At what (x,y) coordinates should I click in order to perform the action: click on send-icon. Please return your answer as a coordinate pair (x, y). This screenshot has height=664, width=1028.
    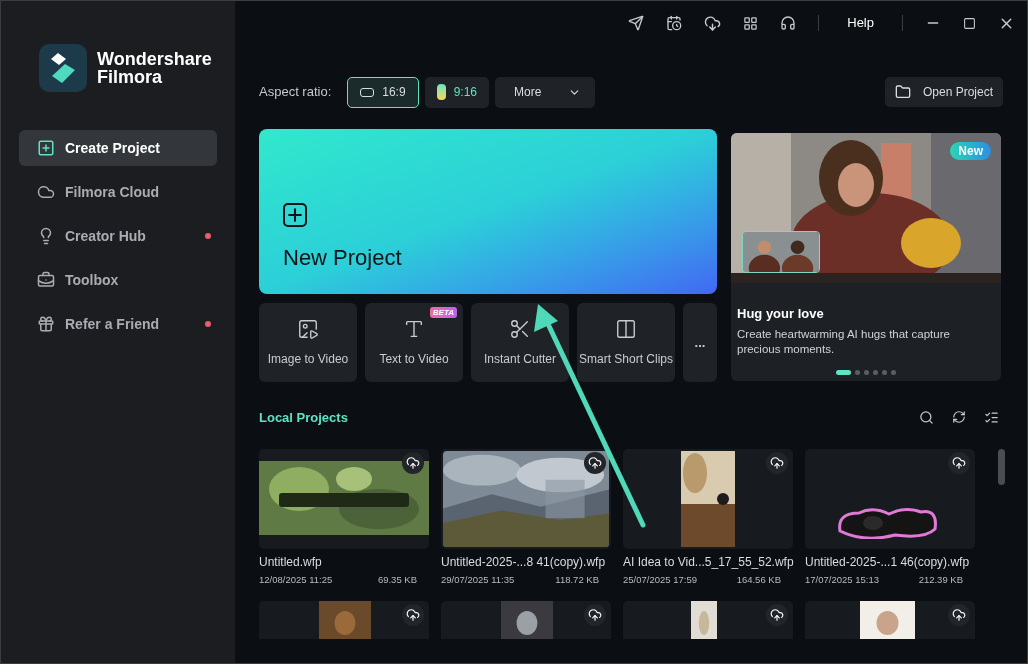
    Looking at the image, I should click on (636, 23).